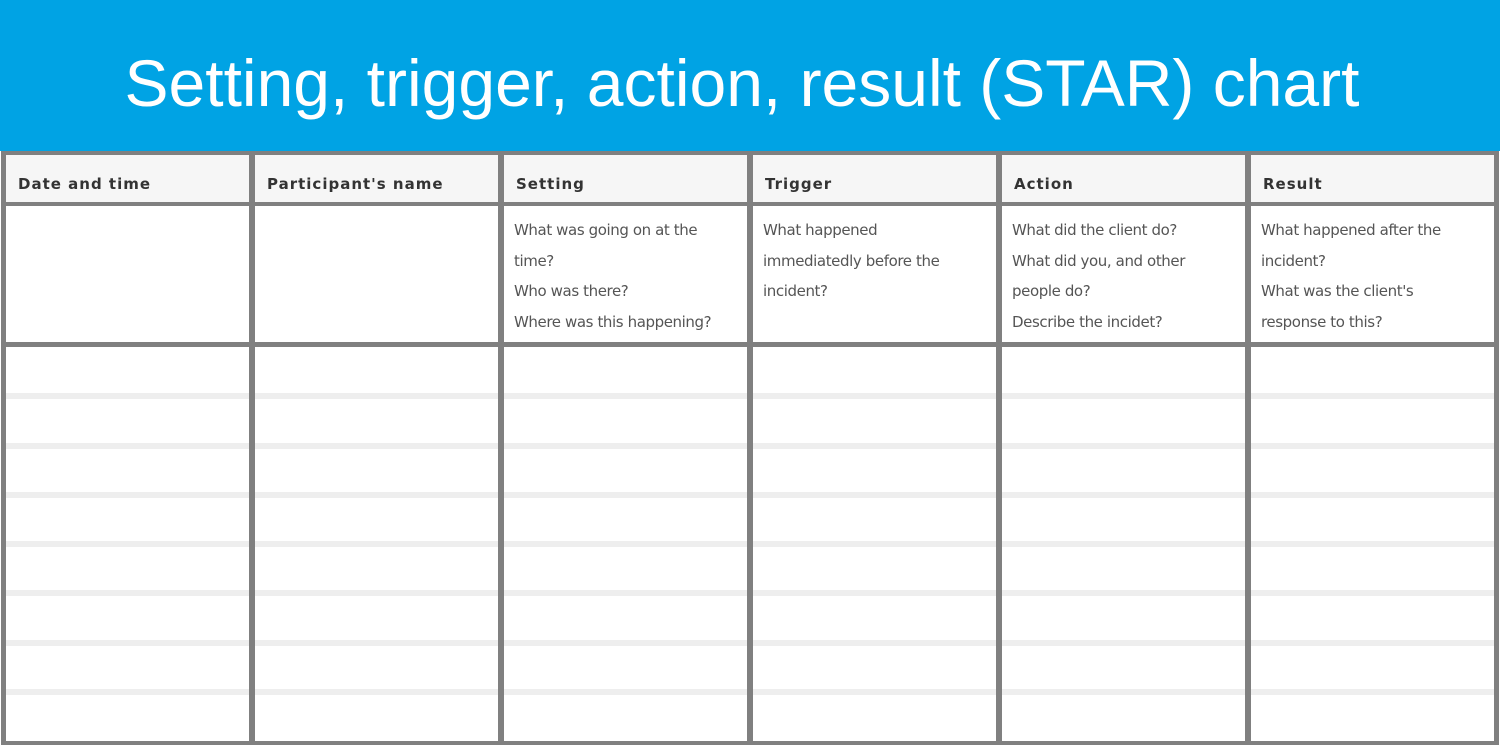 This screenshot has width=1500, height=745. What do you see at coordinates (1337, 291) in the screenshot?
I see `prompt-line: What was the client's` at bounding box center [1337, 291].